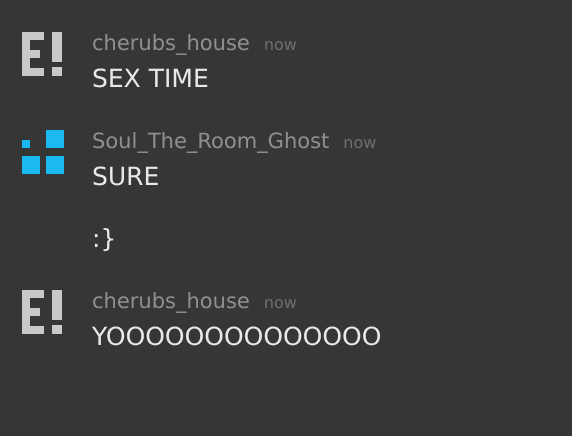 The width and height of the screenshot is (572, 436). What do you see at coordinates (211, 141) in the screenshot?
I see `author-name: Soul_The_Room_Ghost` at bounding box center [211, 141].